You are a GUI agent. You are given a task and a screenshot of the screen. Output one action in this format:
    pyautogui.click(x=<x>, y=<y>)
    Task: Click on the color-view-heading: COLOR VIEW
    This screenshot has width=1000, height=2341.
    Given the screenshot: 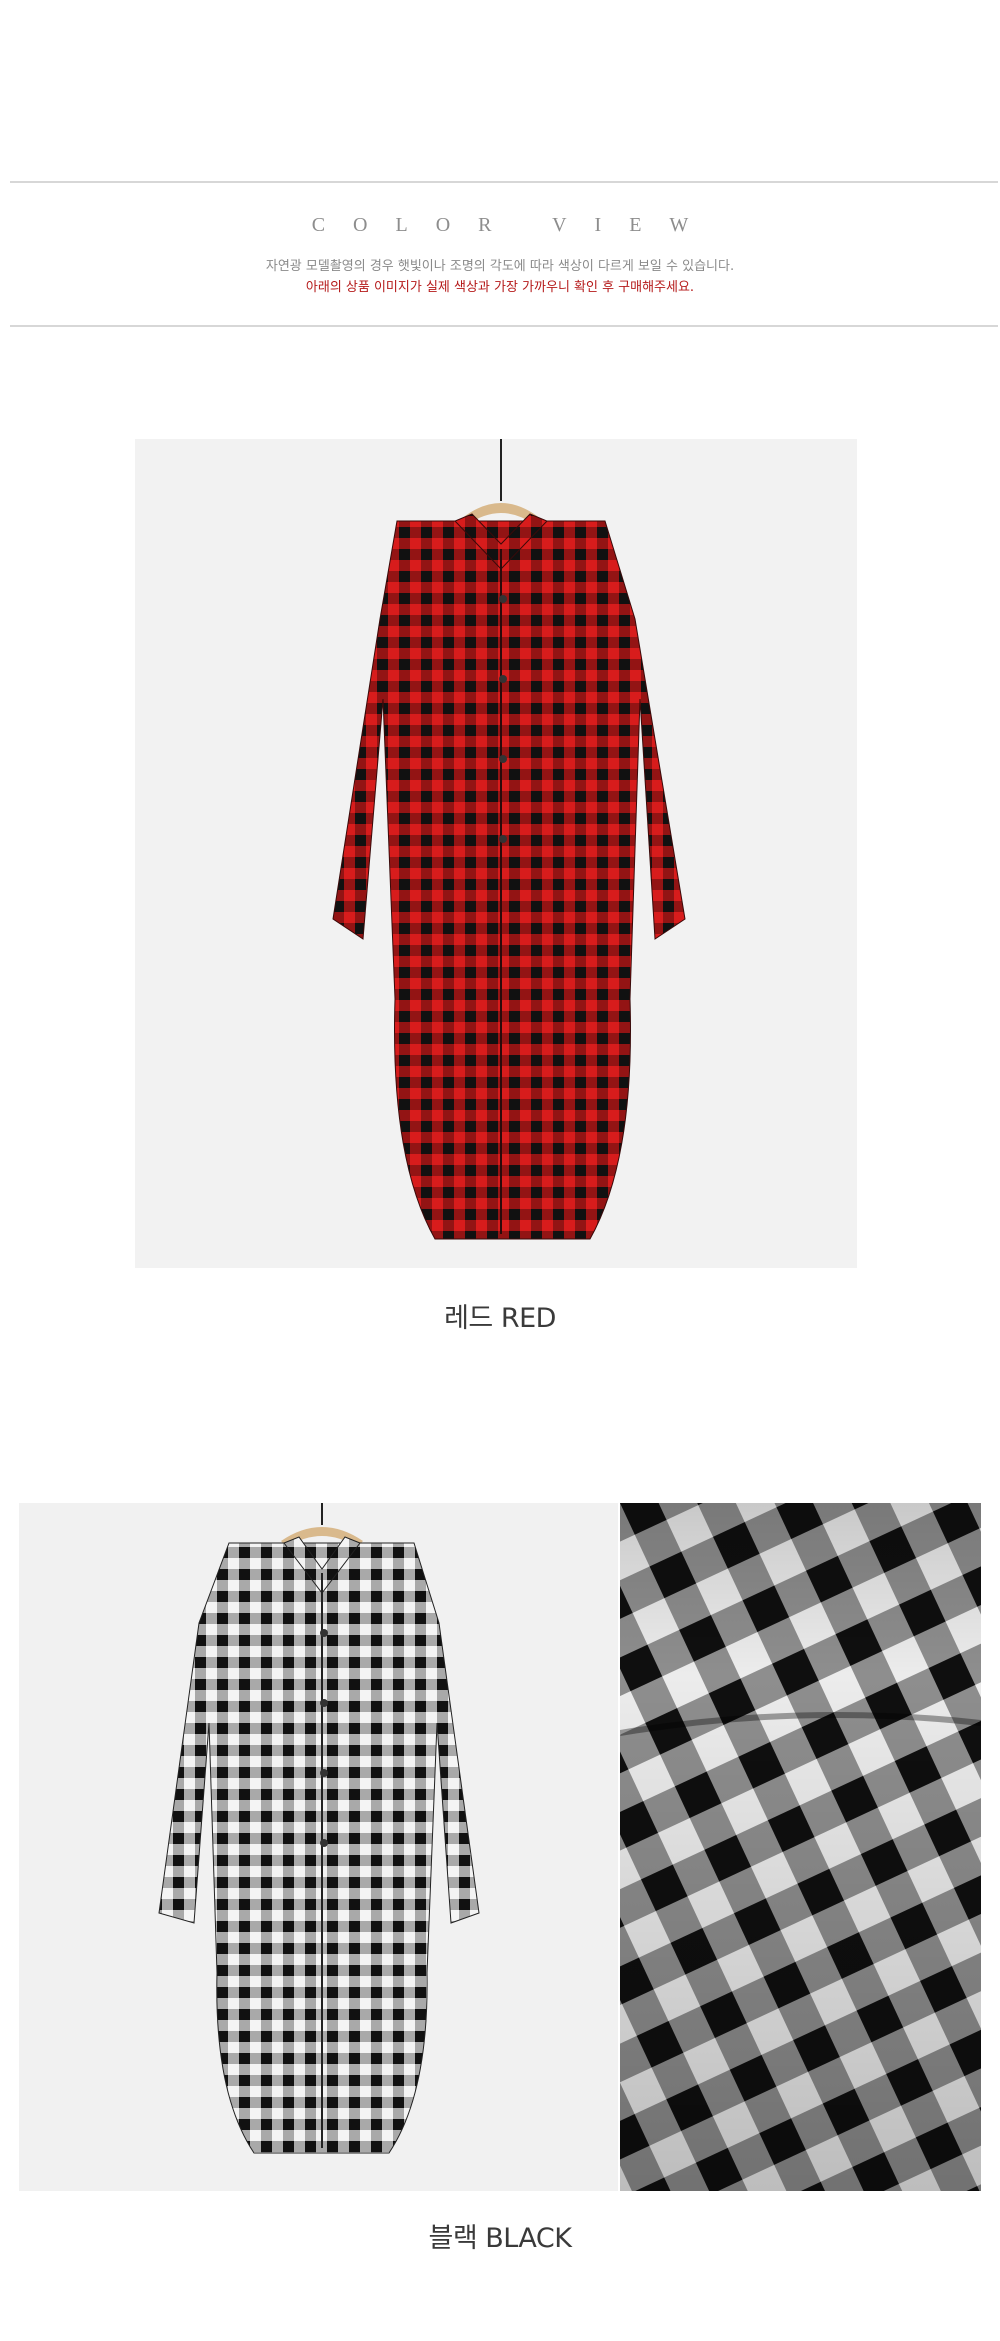 What is the action you would take?
    pyautogui.click(x=514, y=225)
    